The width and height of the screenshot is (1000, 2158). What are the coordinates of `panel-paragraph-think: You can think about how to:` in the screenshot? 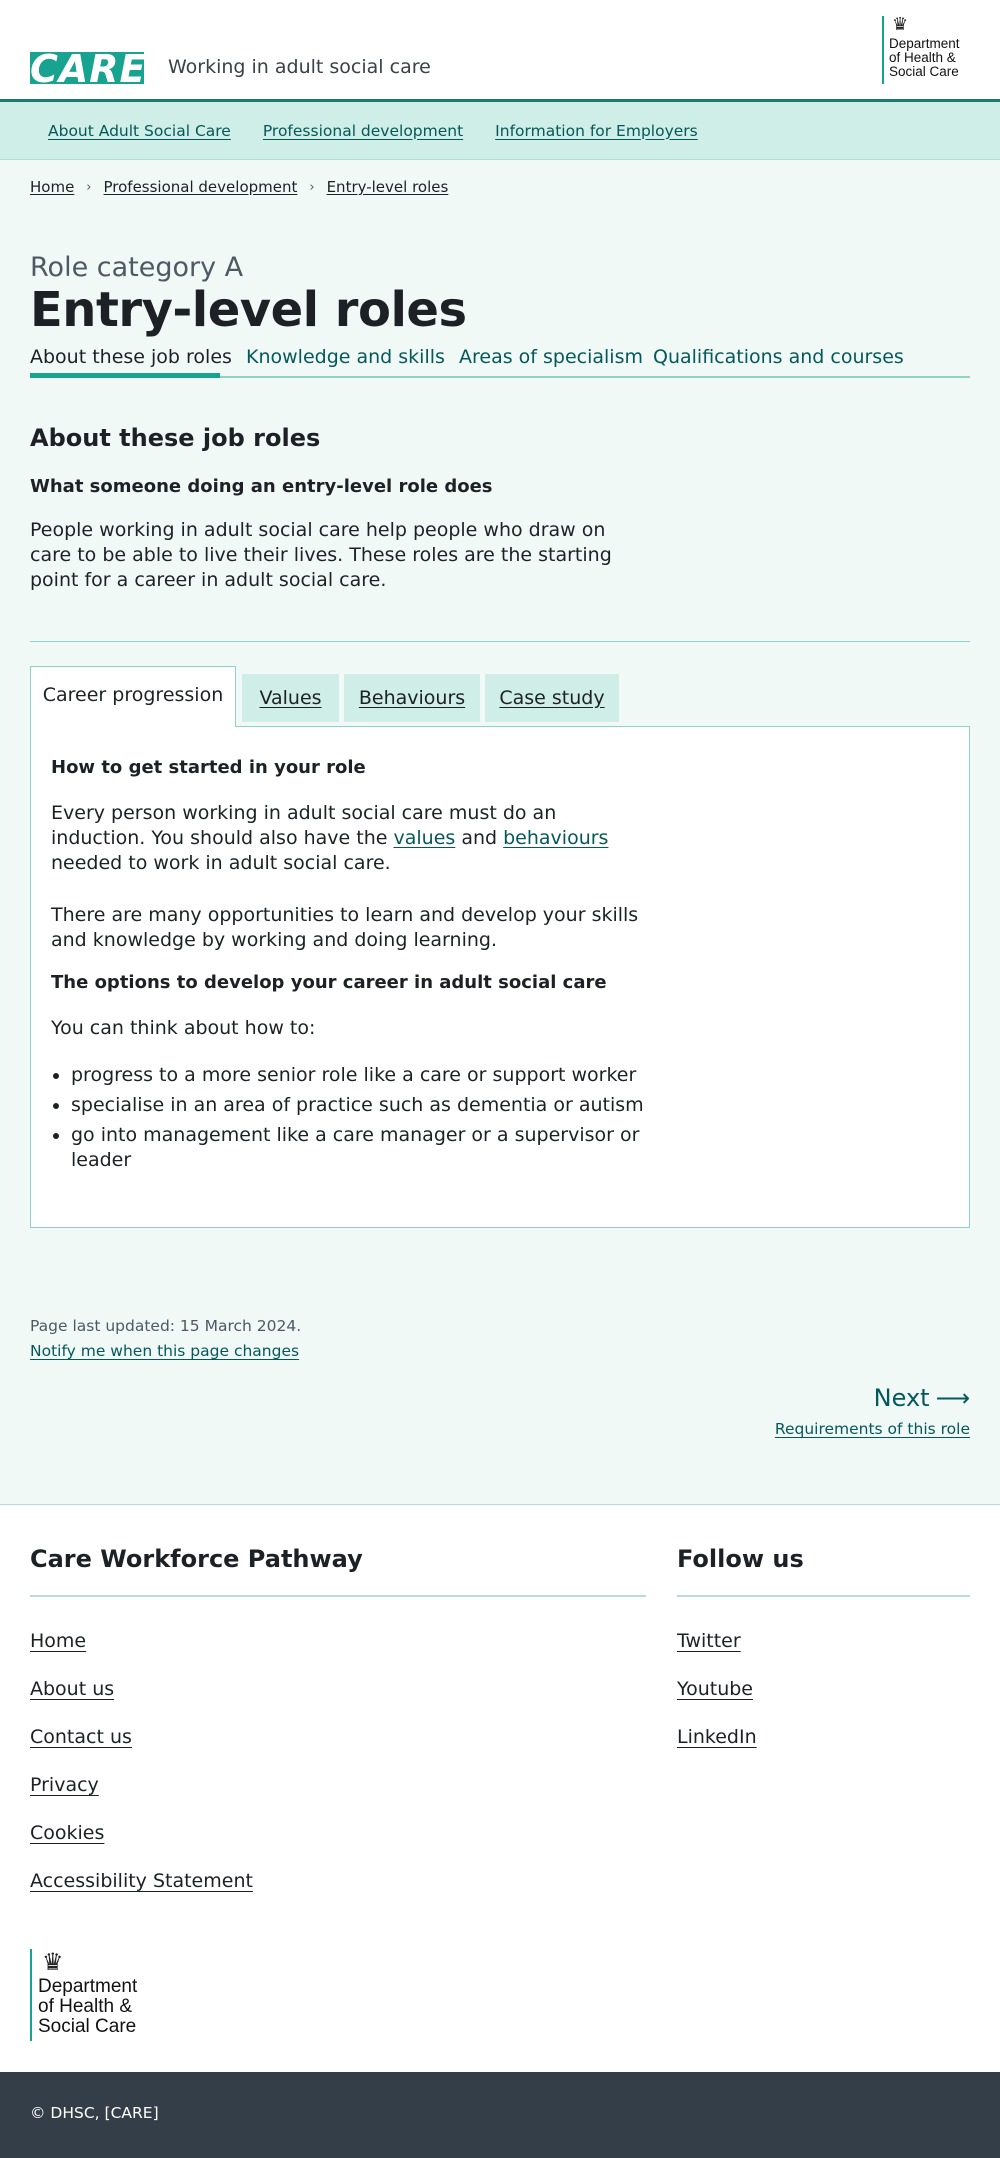 It's located at (183, 1028).